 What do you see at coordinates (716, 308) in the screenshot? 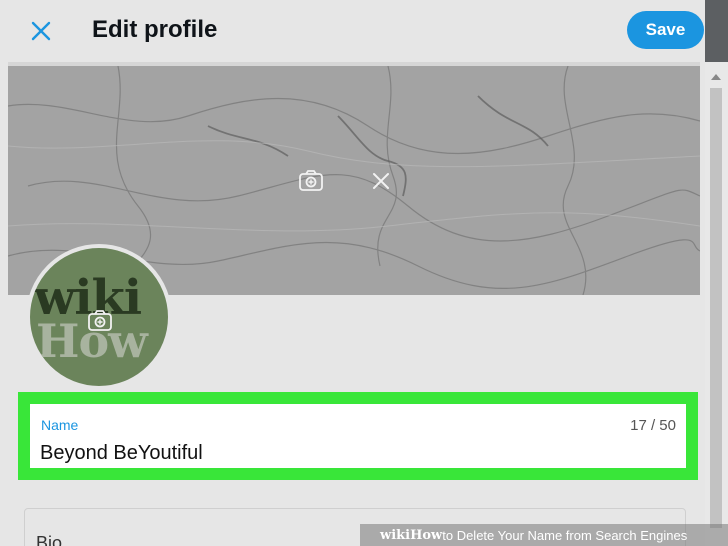
I see `scroll-thumb` at bounding box center [716, 308].